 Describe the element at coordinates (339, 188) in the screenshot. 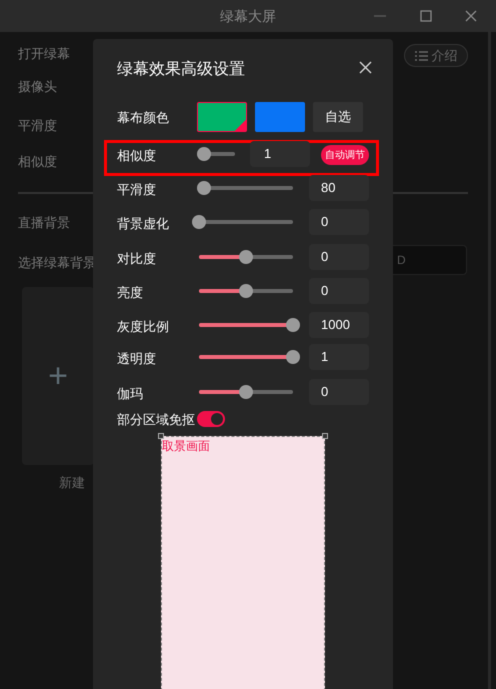

I see `value-field: 80` at that location.